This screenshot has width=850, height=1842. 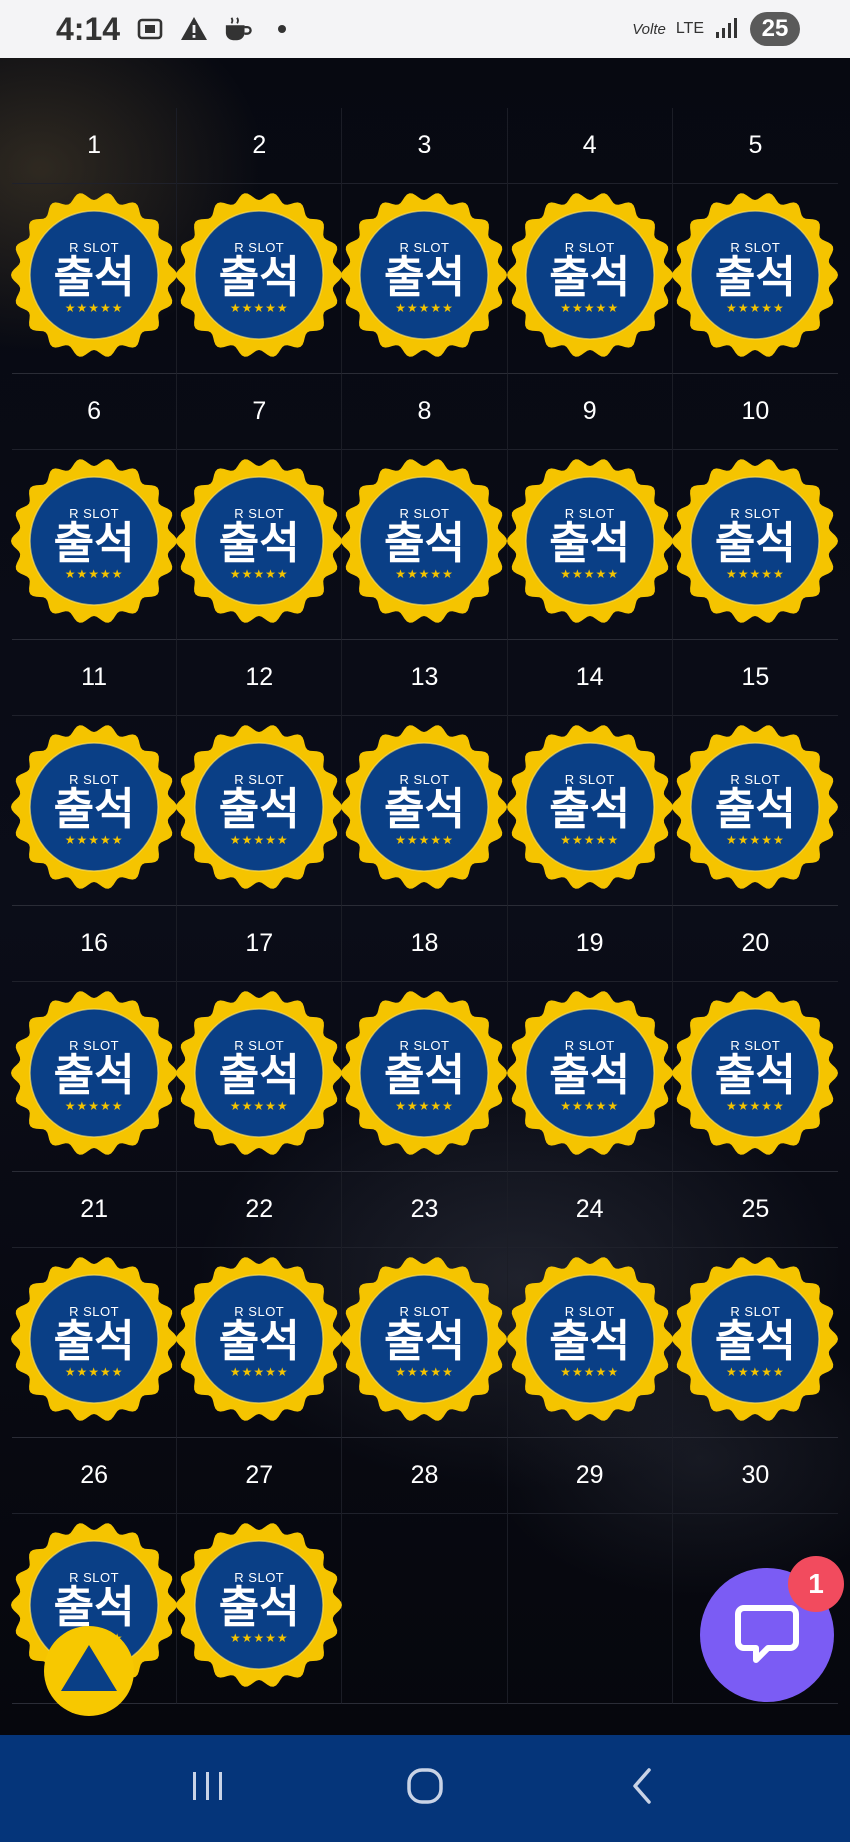 What do you see at coordinates (94, 146) in the screenshot?
I see `day-number: 1` at bounding box center [94, 146].